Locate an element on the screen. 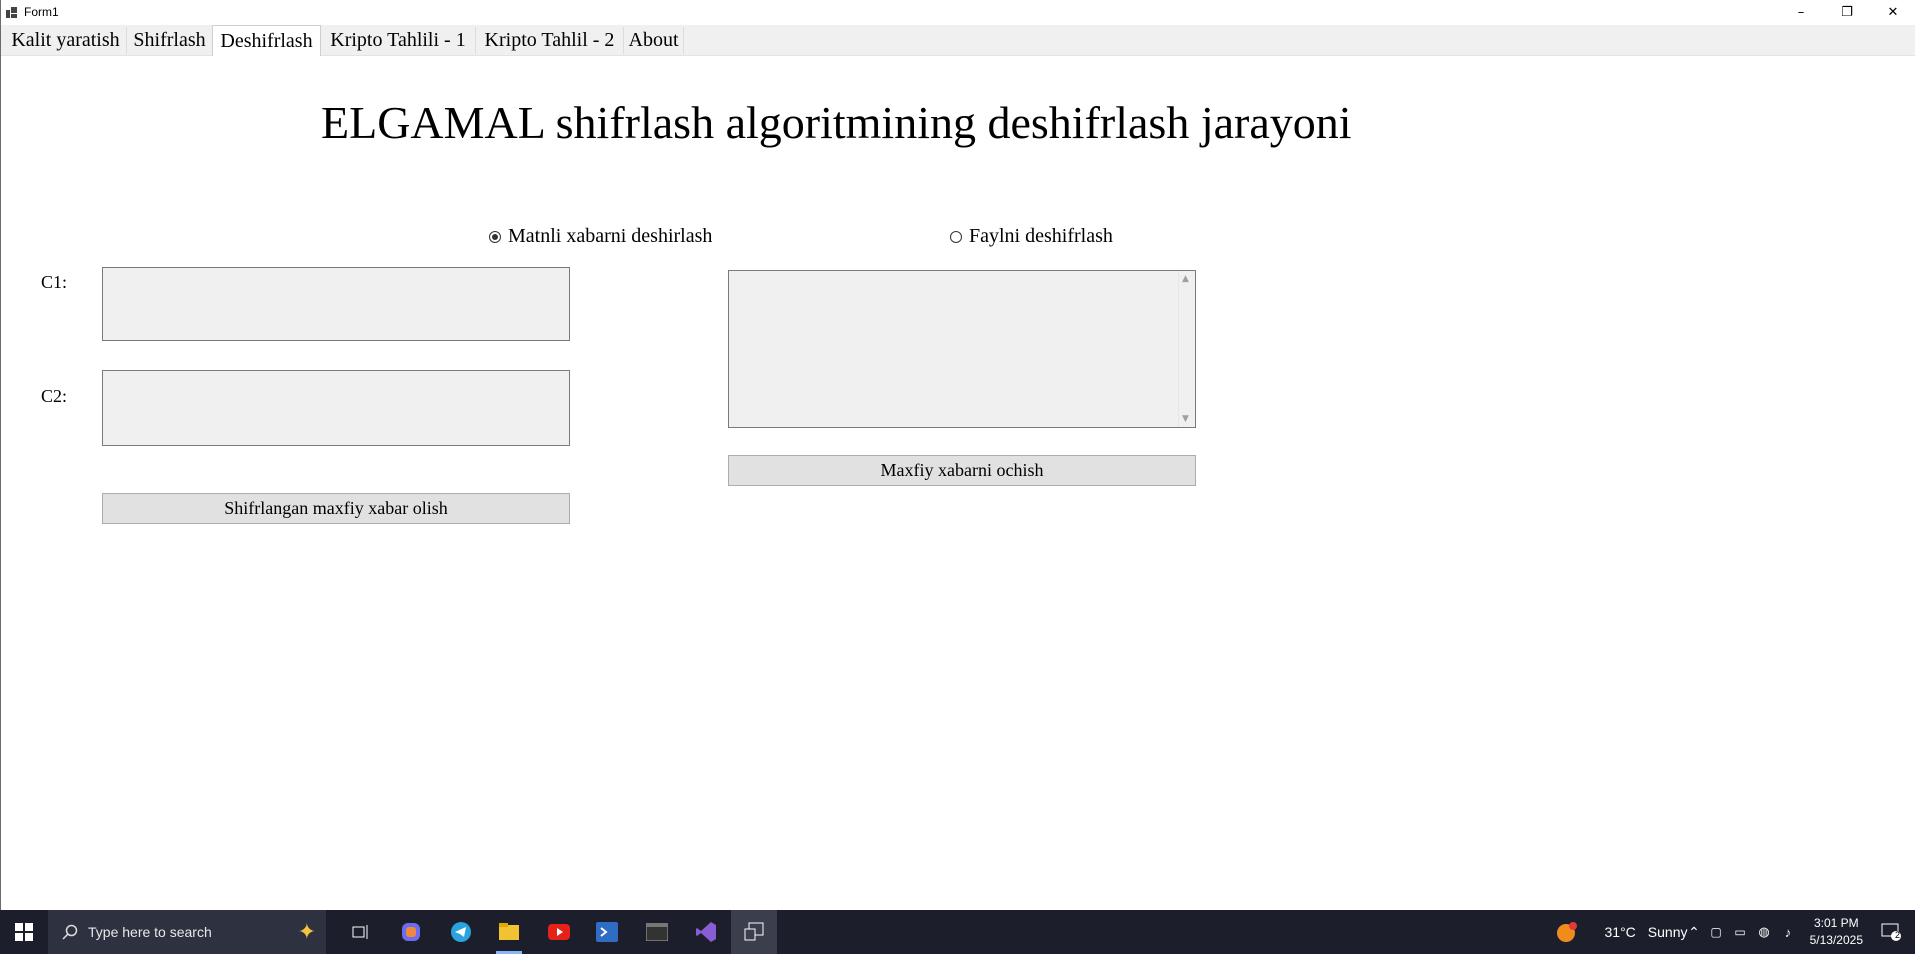 The height and width of the screenshot is (954, 1915). tab-about: About is located at coordinates (654, 40).